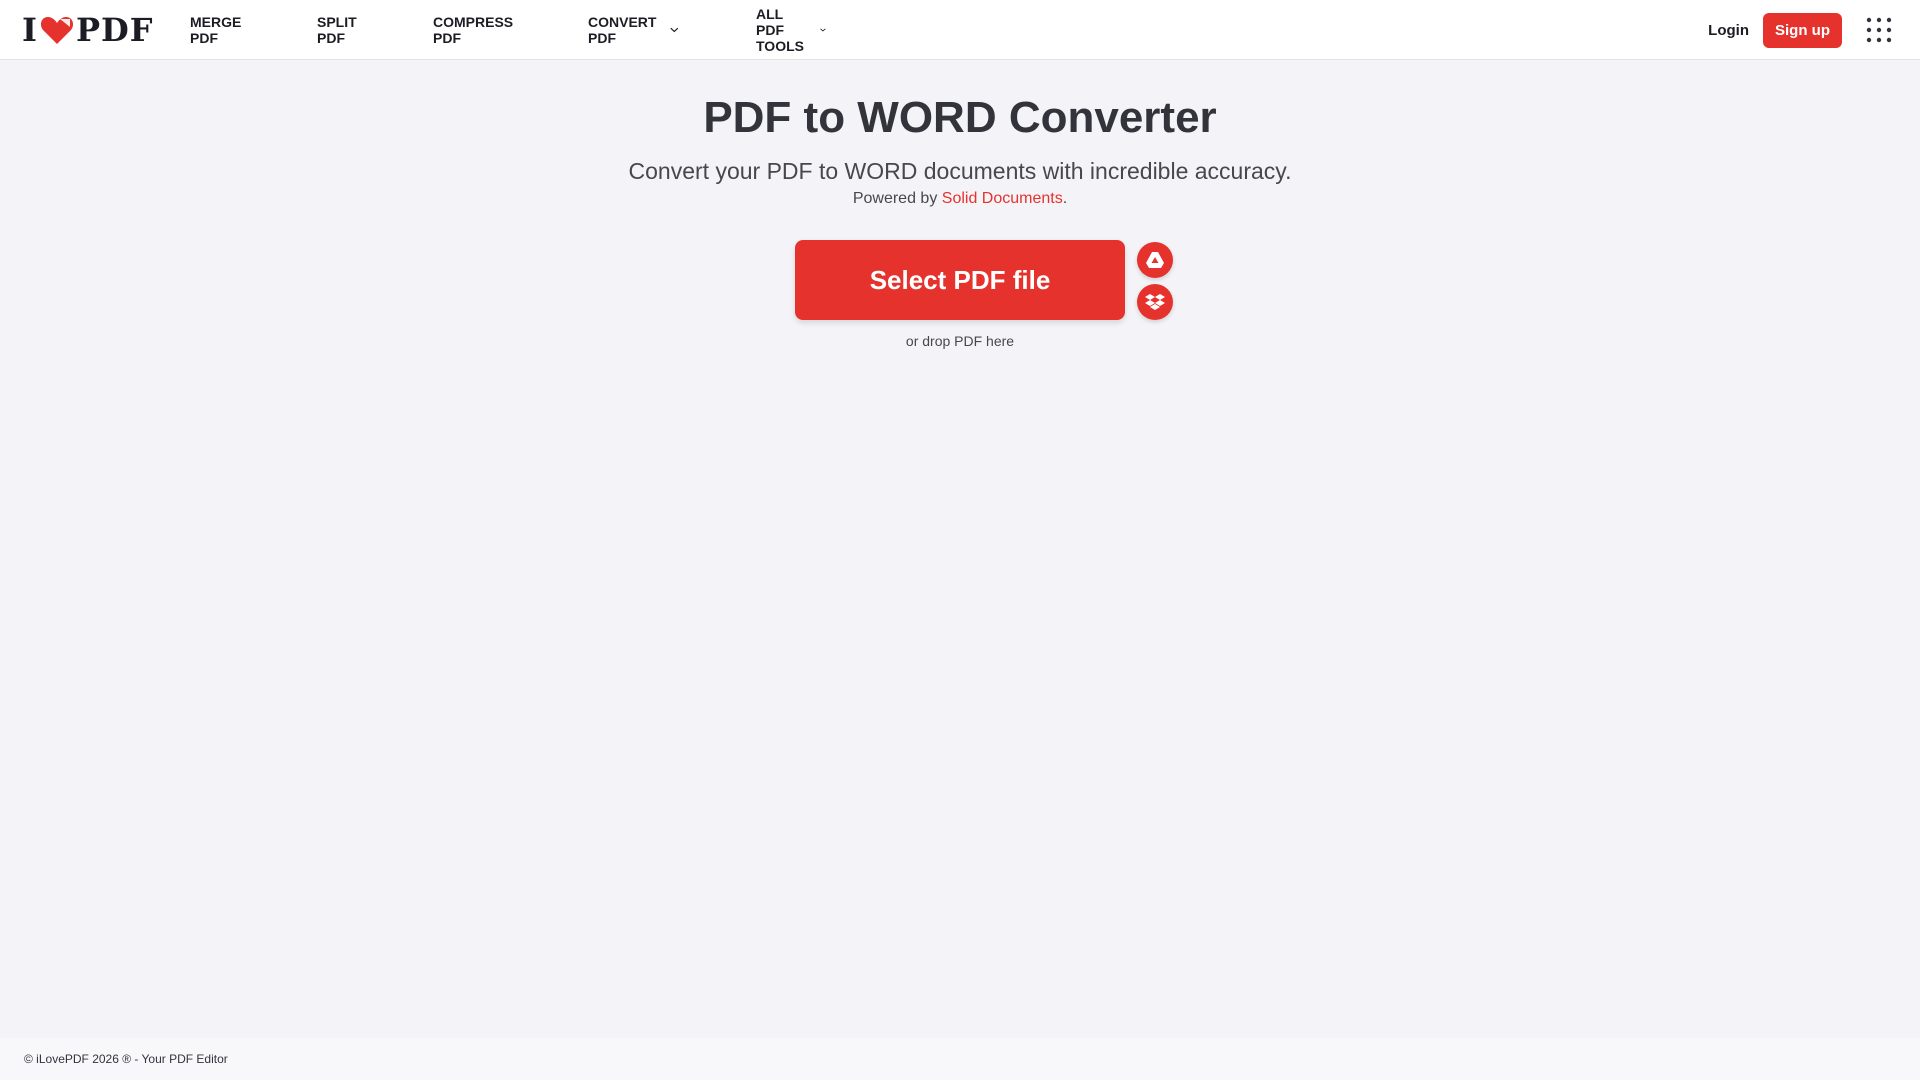  I want to click on dropbox-button, so click(1155, 302).